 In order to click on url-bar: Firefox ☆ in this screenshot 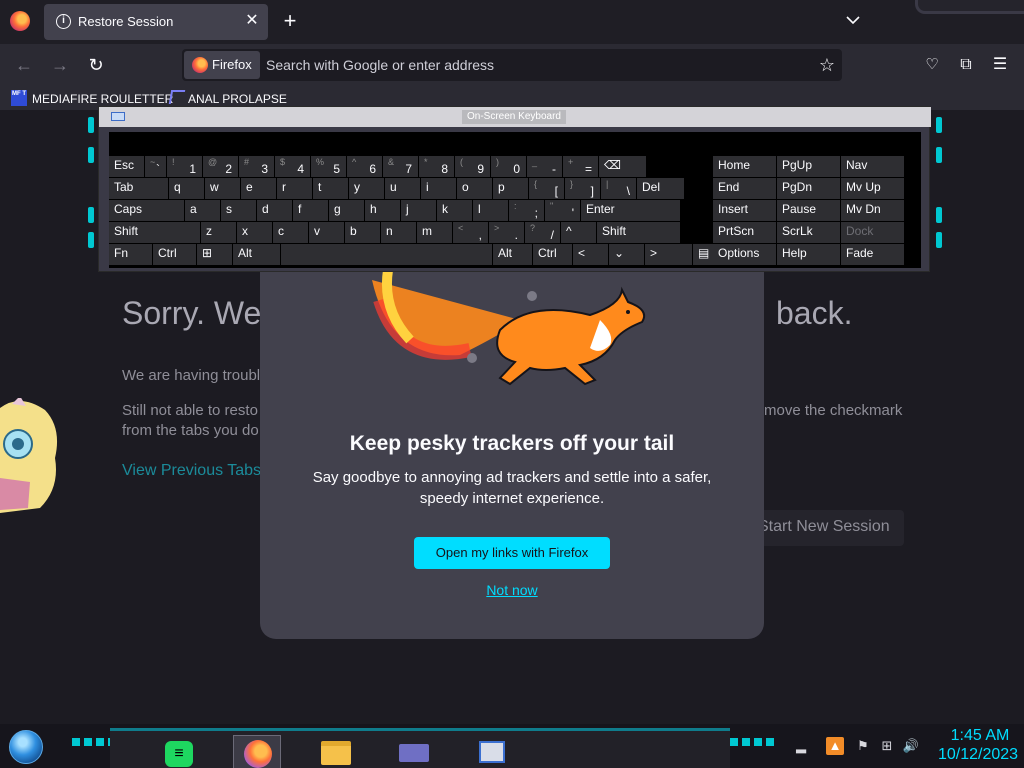, I will do `click(512, 65)`.